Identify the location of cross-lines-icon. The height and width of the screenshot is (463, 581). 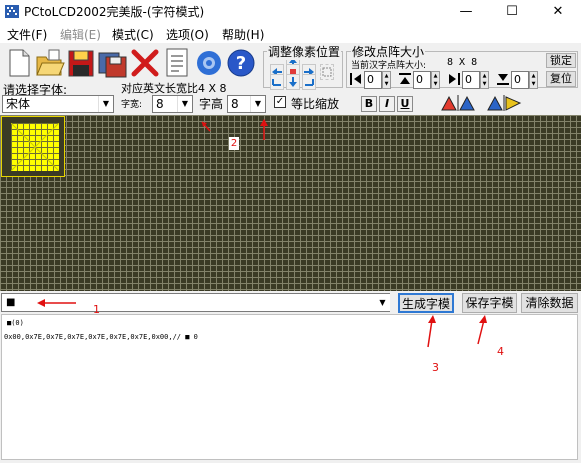
(35, 147).